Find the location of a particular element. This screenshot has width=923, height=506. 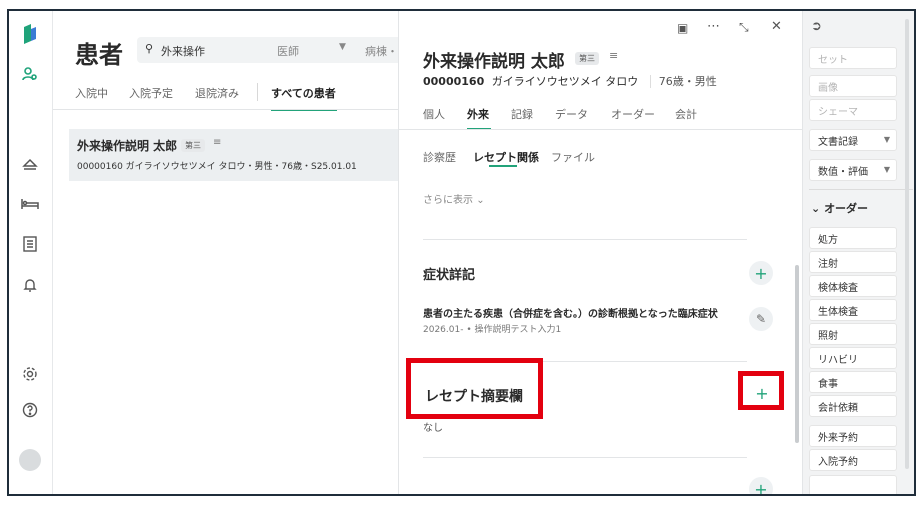

show-more-link: さらに表示 ⌄ is located at coordinates (454, 198).